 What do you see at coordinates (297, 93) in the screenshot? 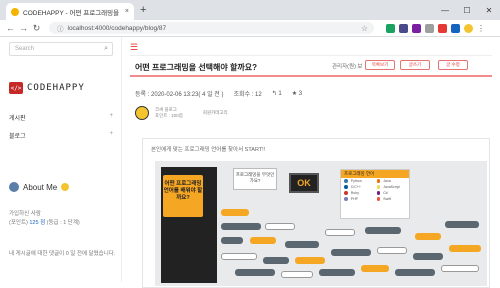
I see `star-count: ★ 3` at bounding box center [297, 93].